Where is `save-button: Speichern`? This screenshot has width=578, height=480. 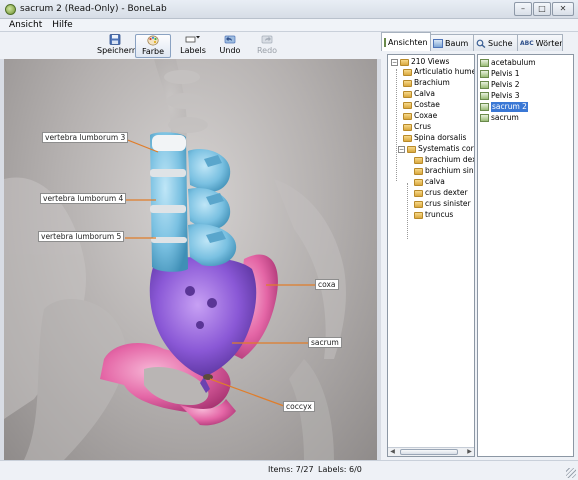 save-button: Speichern is located at coordinates (117, 46).